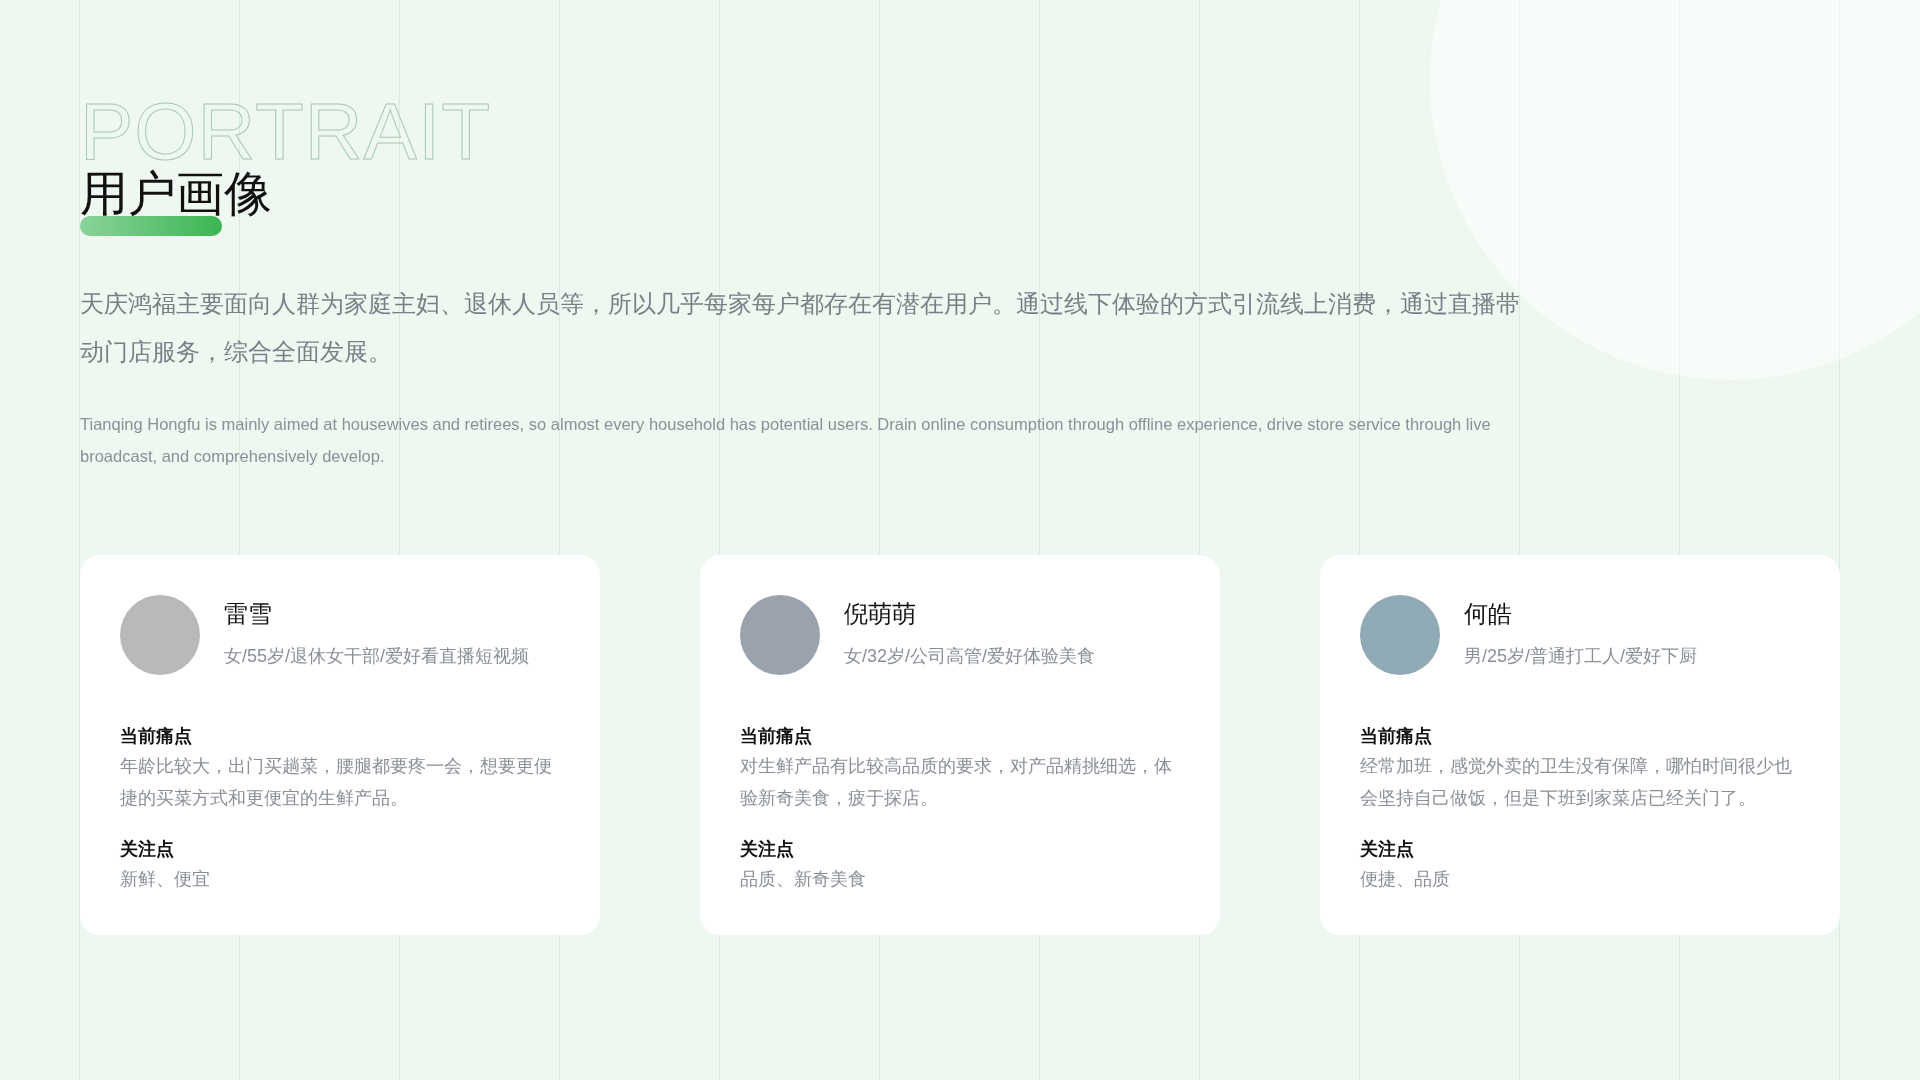 Image resolution: width=1920 pixels, height=1080 pixels. What do you see at coordinates (803, 879) in the screenshot?
I see `focus-text: 品质、新奇美食` at bounding box center [803, 879].